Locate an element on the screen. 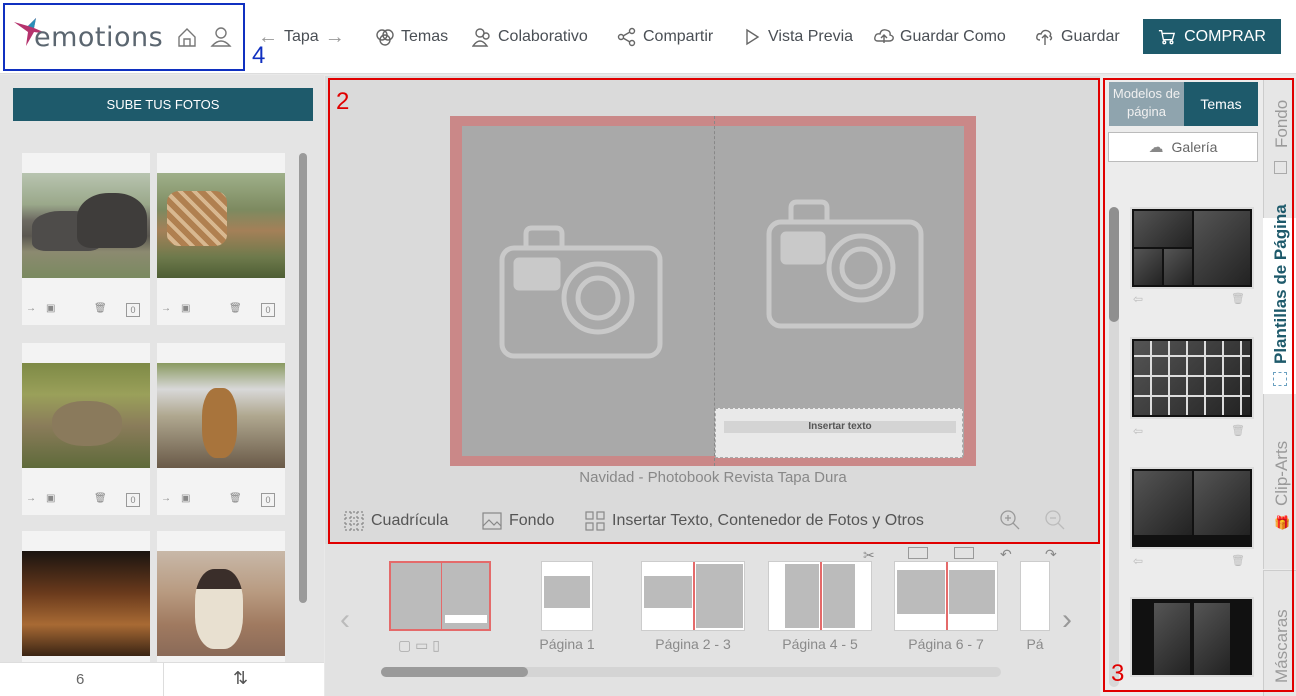 This screenshot has width=1296, height=696. image-icon is located at coordinates (1280, 167).